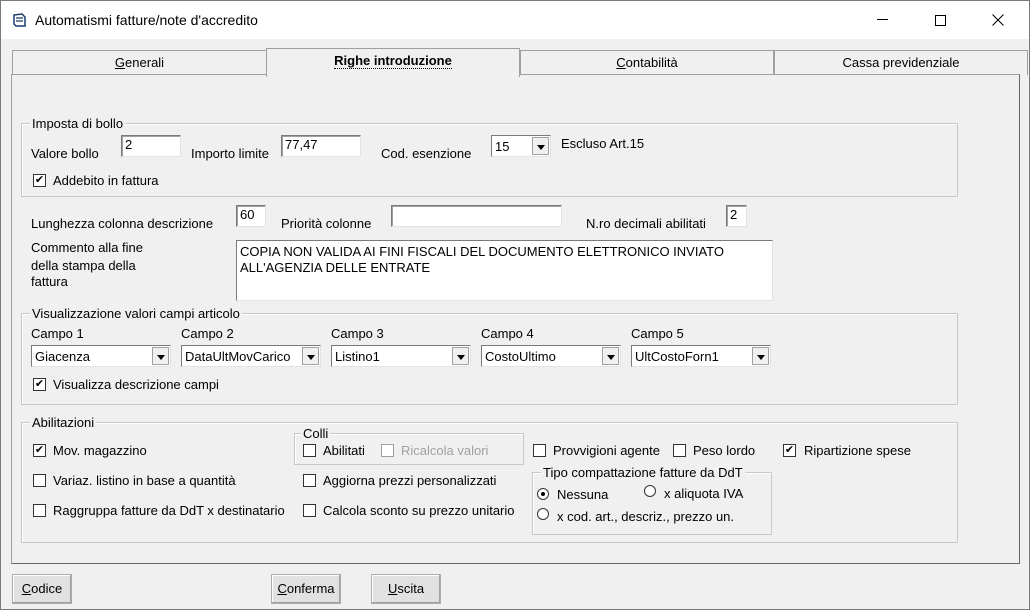 The width and height of the screenshot is (1030, 610). Describe the element at coordinates (83, 265) in the screenshot. I see `commento-label-2: della stampa della` at that location.